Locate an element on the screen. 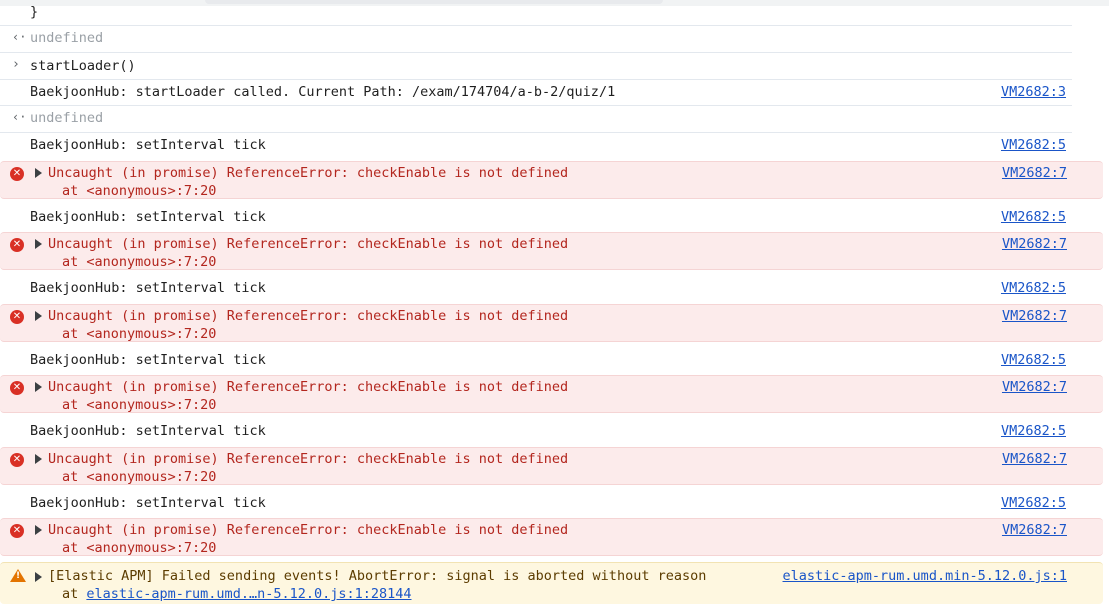 Image resolution: width=1109 pixels, height=604 pixels. console-code-line: } is located at coordinates (536, 15).